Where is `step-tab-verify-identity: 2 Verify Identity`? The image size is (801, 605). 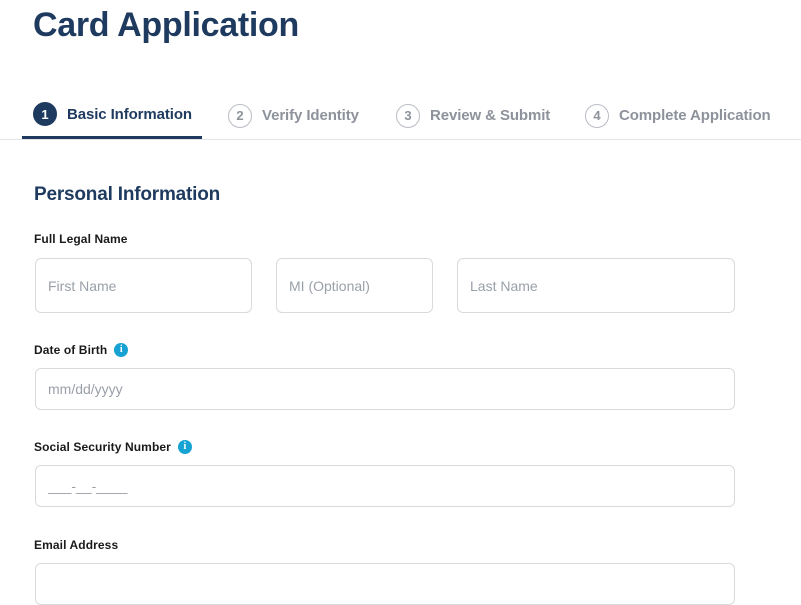 step-tab-verify-identity: 2 Verify Identity is located at coordinates (293, 115).